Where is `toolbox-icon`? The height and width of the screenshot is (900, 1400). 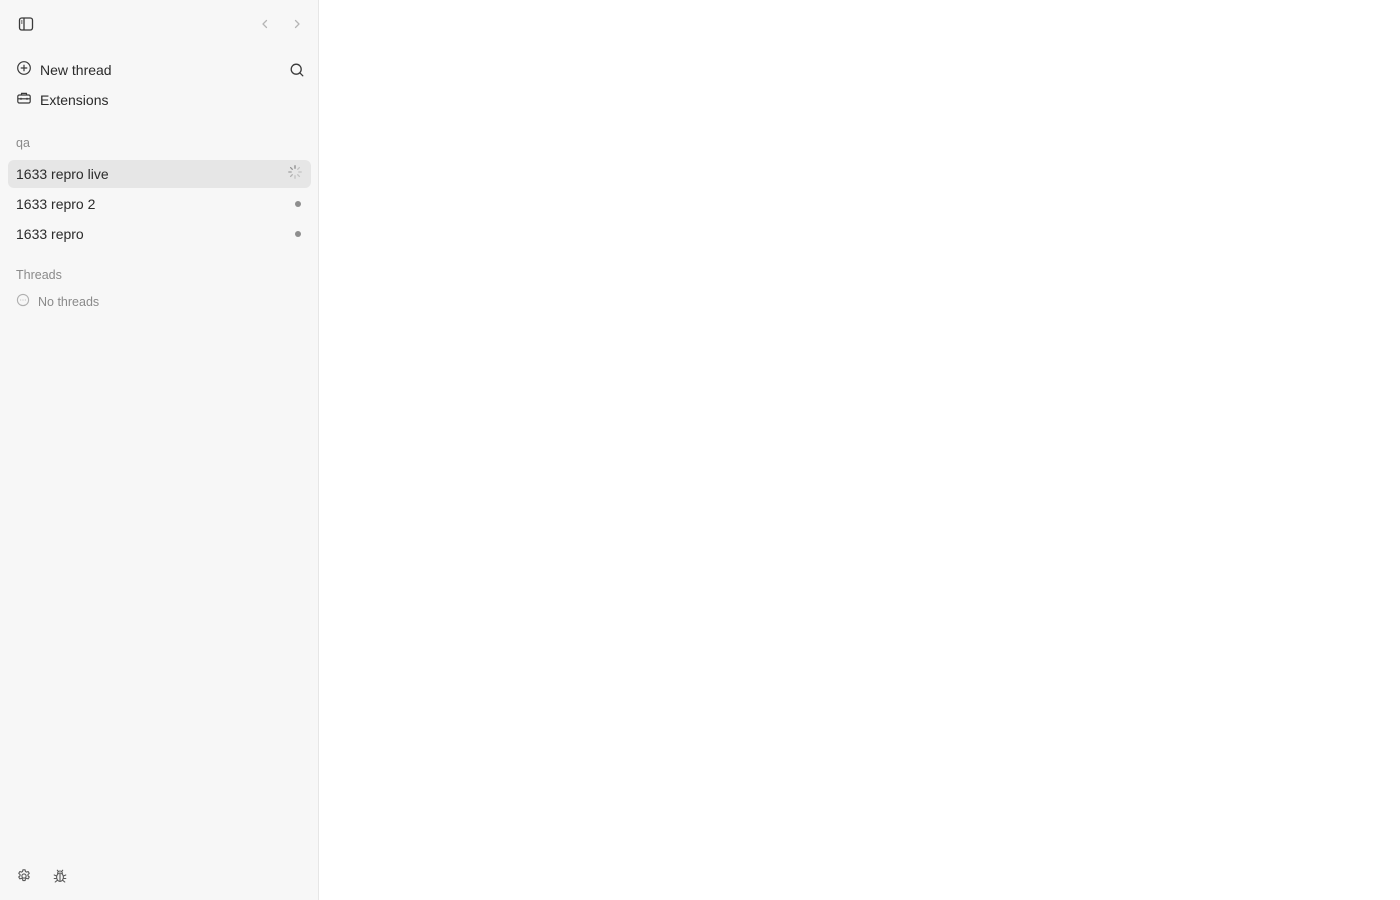
toolbox-icon is located at coordinates (24, 100).